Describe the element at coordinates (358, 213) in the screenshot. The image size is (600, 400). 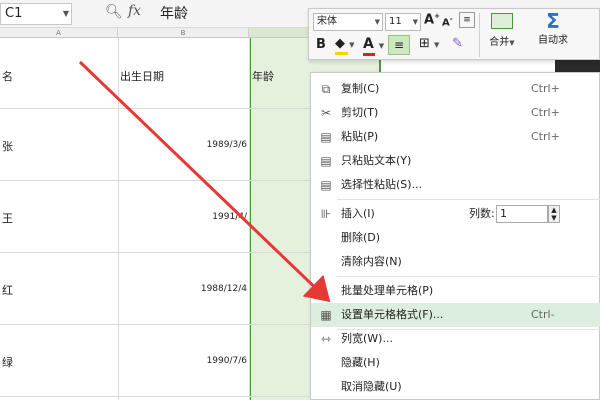
I see `menu-item-label: 插入(I)` at that location.